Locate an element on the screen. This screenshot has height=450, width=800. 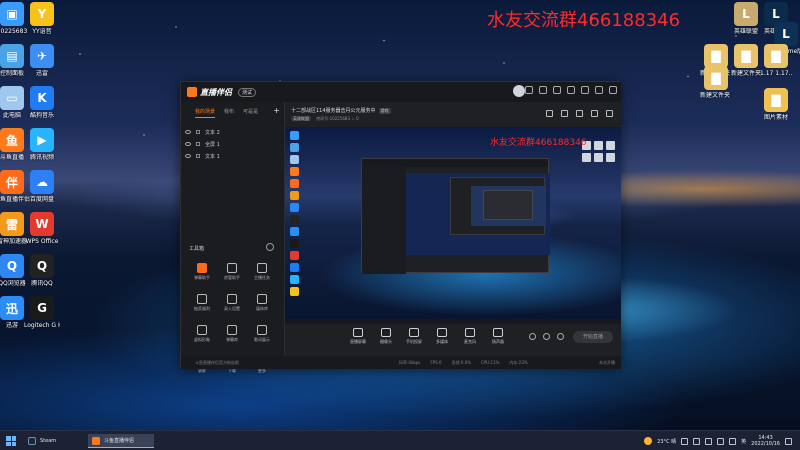
desktop-icon: K 酷狗音乐 is located at coordinates (42, 102).